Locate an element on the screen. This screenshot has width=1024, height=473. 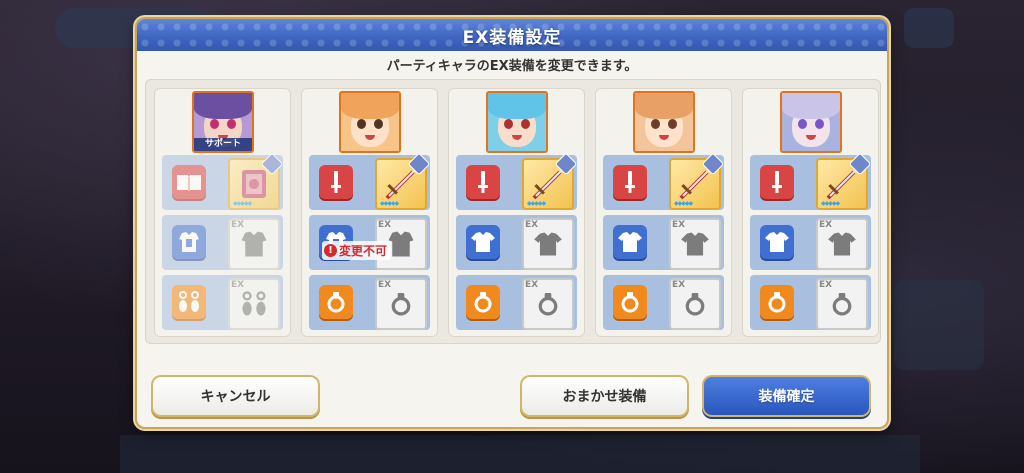
dialog-titlebar: EX装備設定 is located at coordinates (512, 35).